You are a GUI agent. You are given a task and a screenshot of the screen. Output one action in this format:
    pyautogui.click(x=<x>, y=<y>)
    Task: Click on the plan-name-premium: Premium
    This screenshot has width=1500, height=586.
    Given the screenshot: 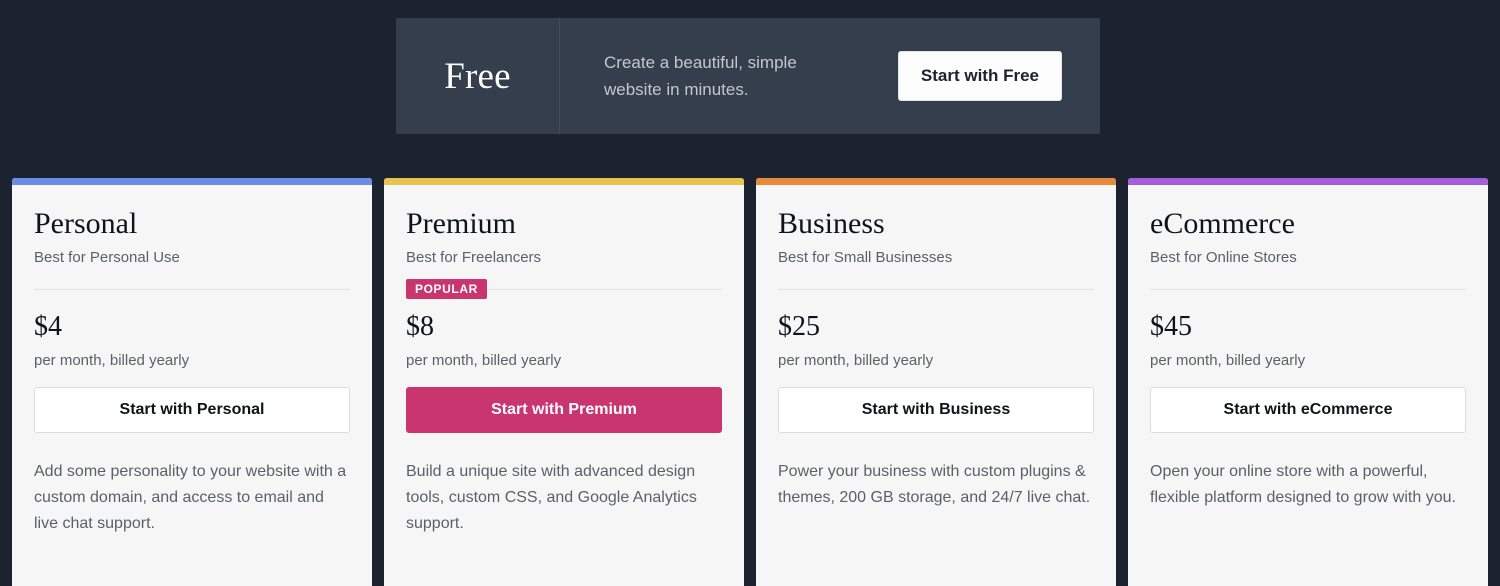 What is the action you would take?
    pyautogui.click(x=461, y=223)
    